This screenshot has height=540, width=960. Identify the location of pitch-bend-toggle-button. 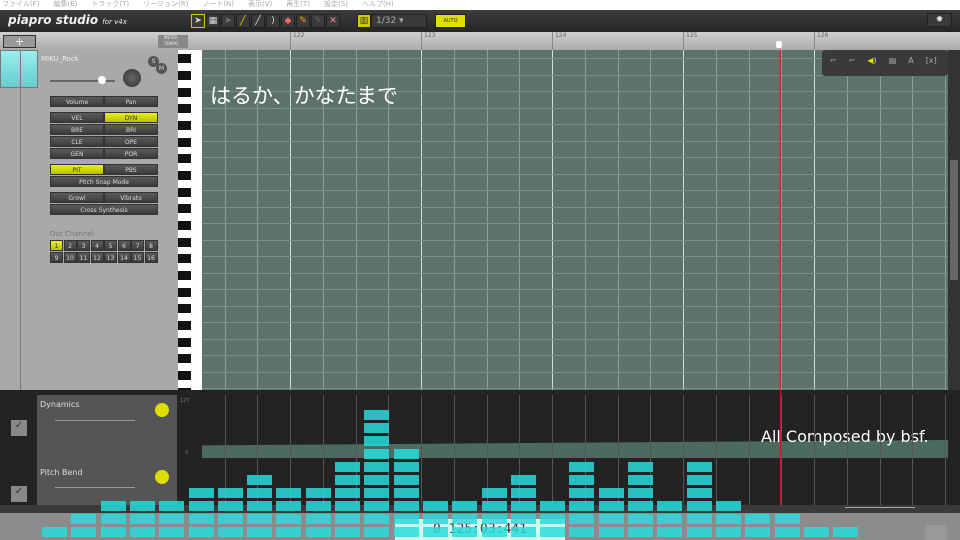
(162, 477).